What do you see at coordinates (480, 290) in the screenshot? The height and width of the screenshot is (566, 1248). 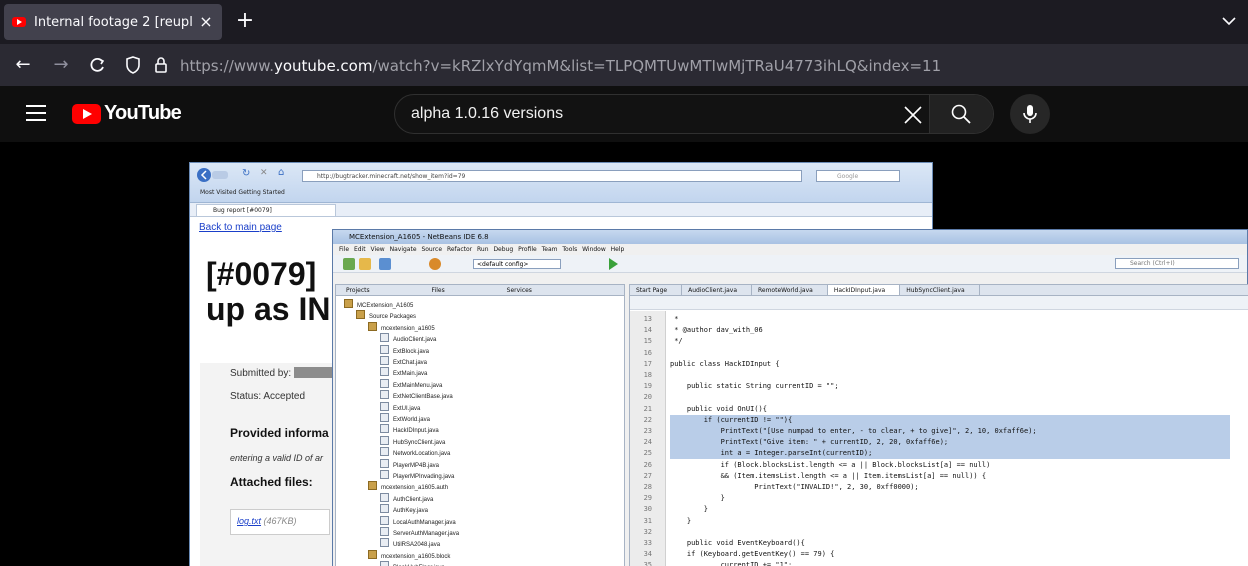 I see `video-panel-tabs: Projects Files Services` at bounding box center [480, 290].